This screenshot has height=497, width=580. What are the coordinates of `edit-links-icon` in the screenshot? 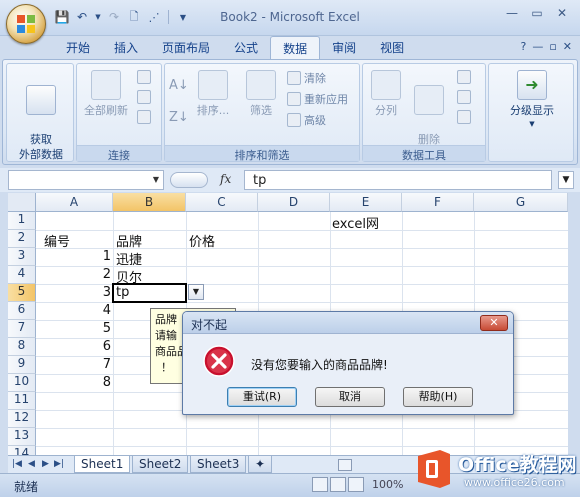 It's located at (144, 117).